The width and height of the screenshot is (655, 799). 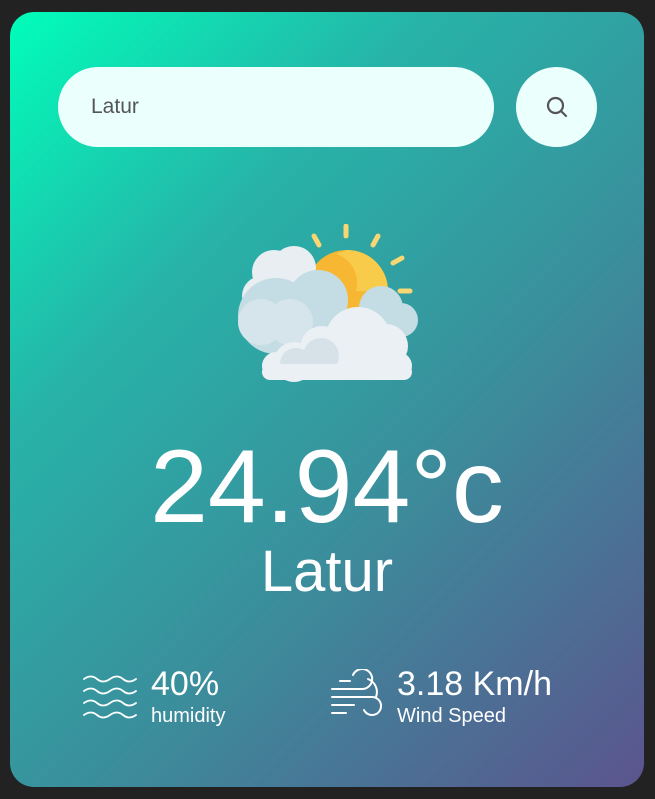 I want to click on humidity-detail: 40% humidity, so click(x=153, y=697).